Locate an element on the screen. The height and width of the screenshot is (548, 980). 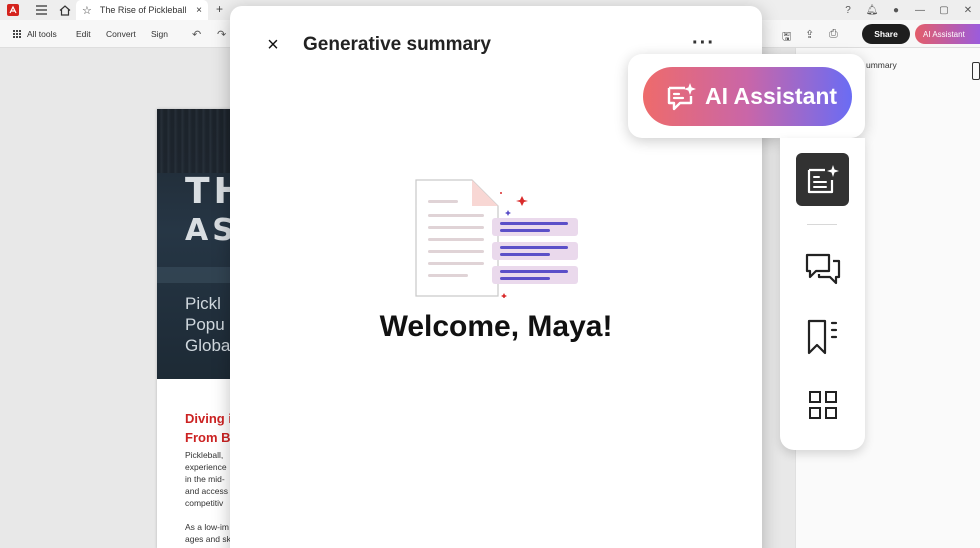
save-icon: 🖫︎ is located at coordinates (786, 37).